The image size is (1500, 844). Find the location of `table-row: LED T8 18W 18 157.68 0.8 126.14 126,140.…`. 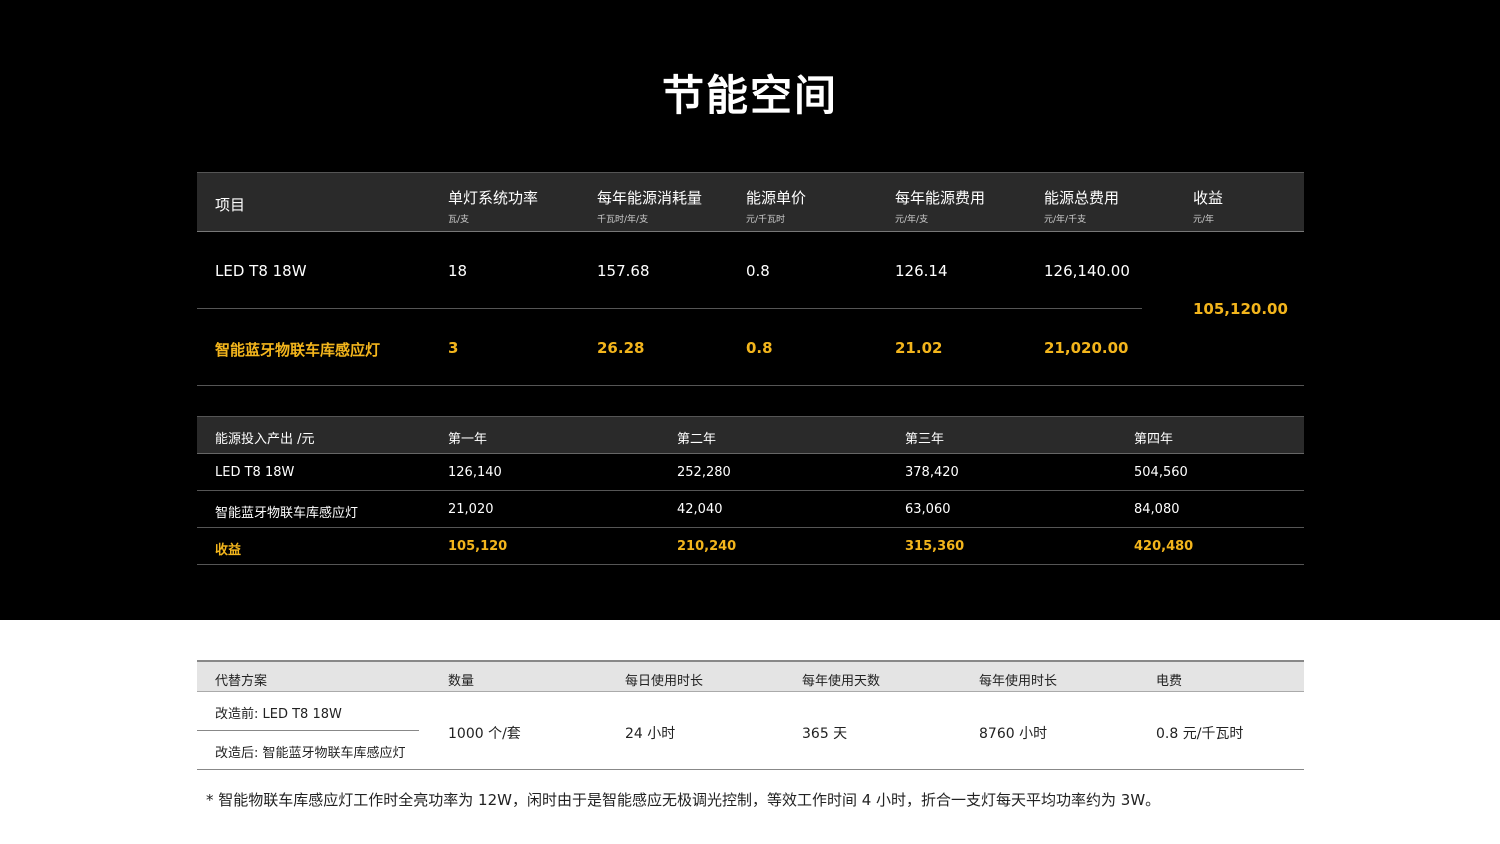

table-row: LED T8 18W 18 157.68 0.8 126.14 126,140.… is located at coordinates (669, 270).